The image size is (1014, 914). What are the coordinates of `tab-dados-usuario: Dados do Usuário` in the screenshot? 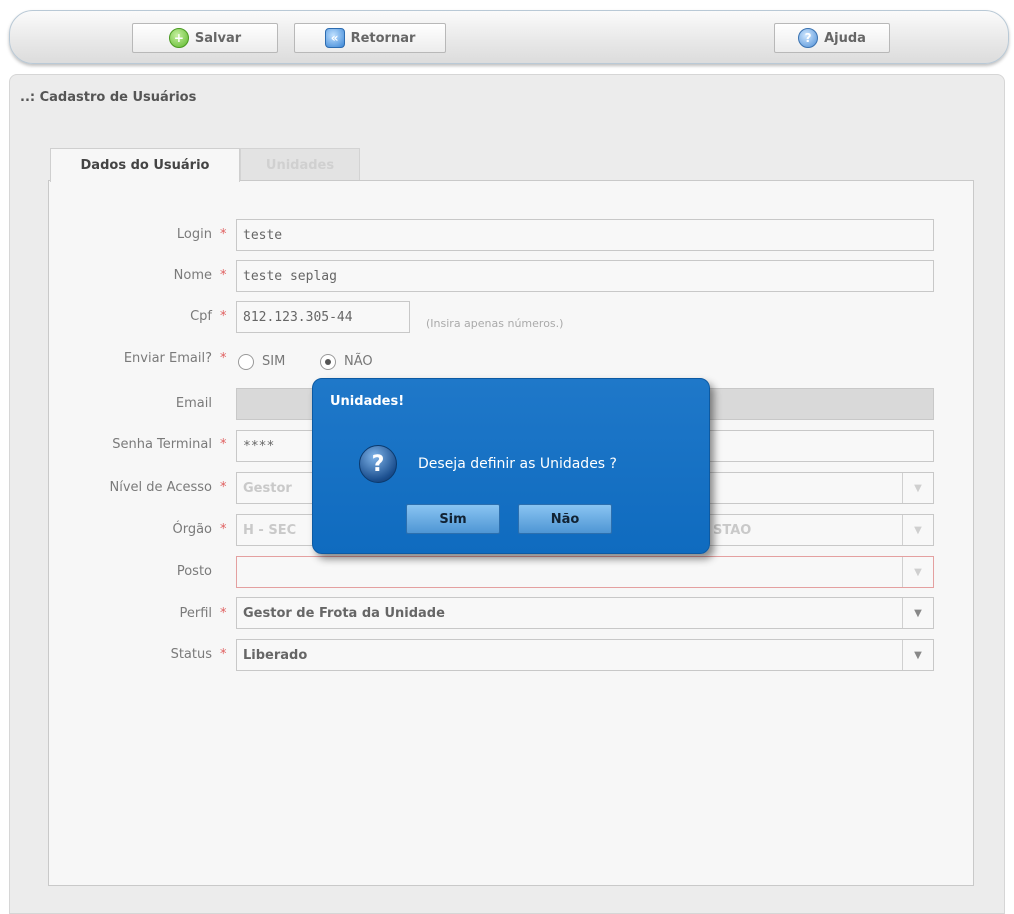 It's located at (145, 165).